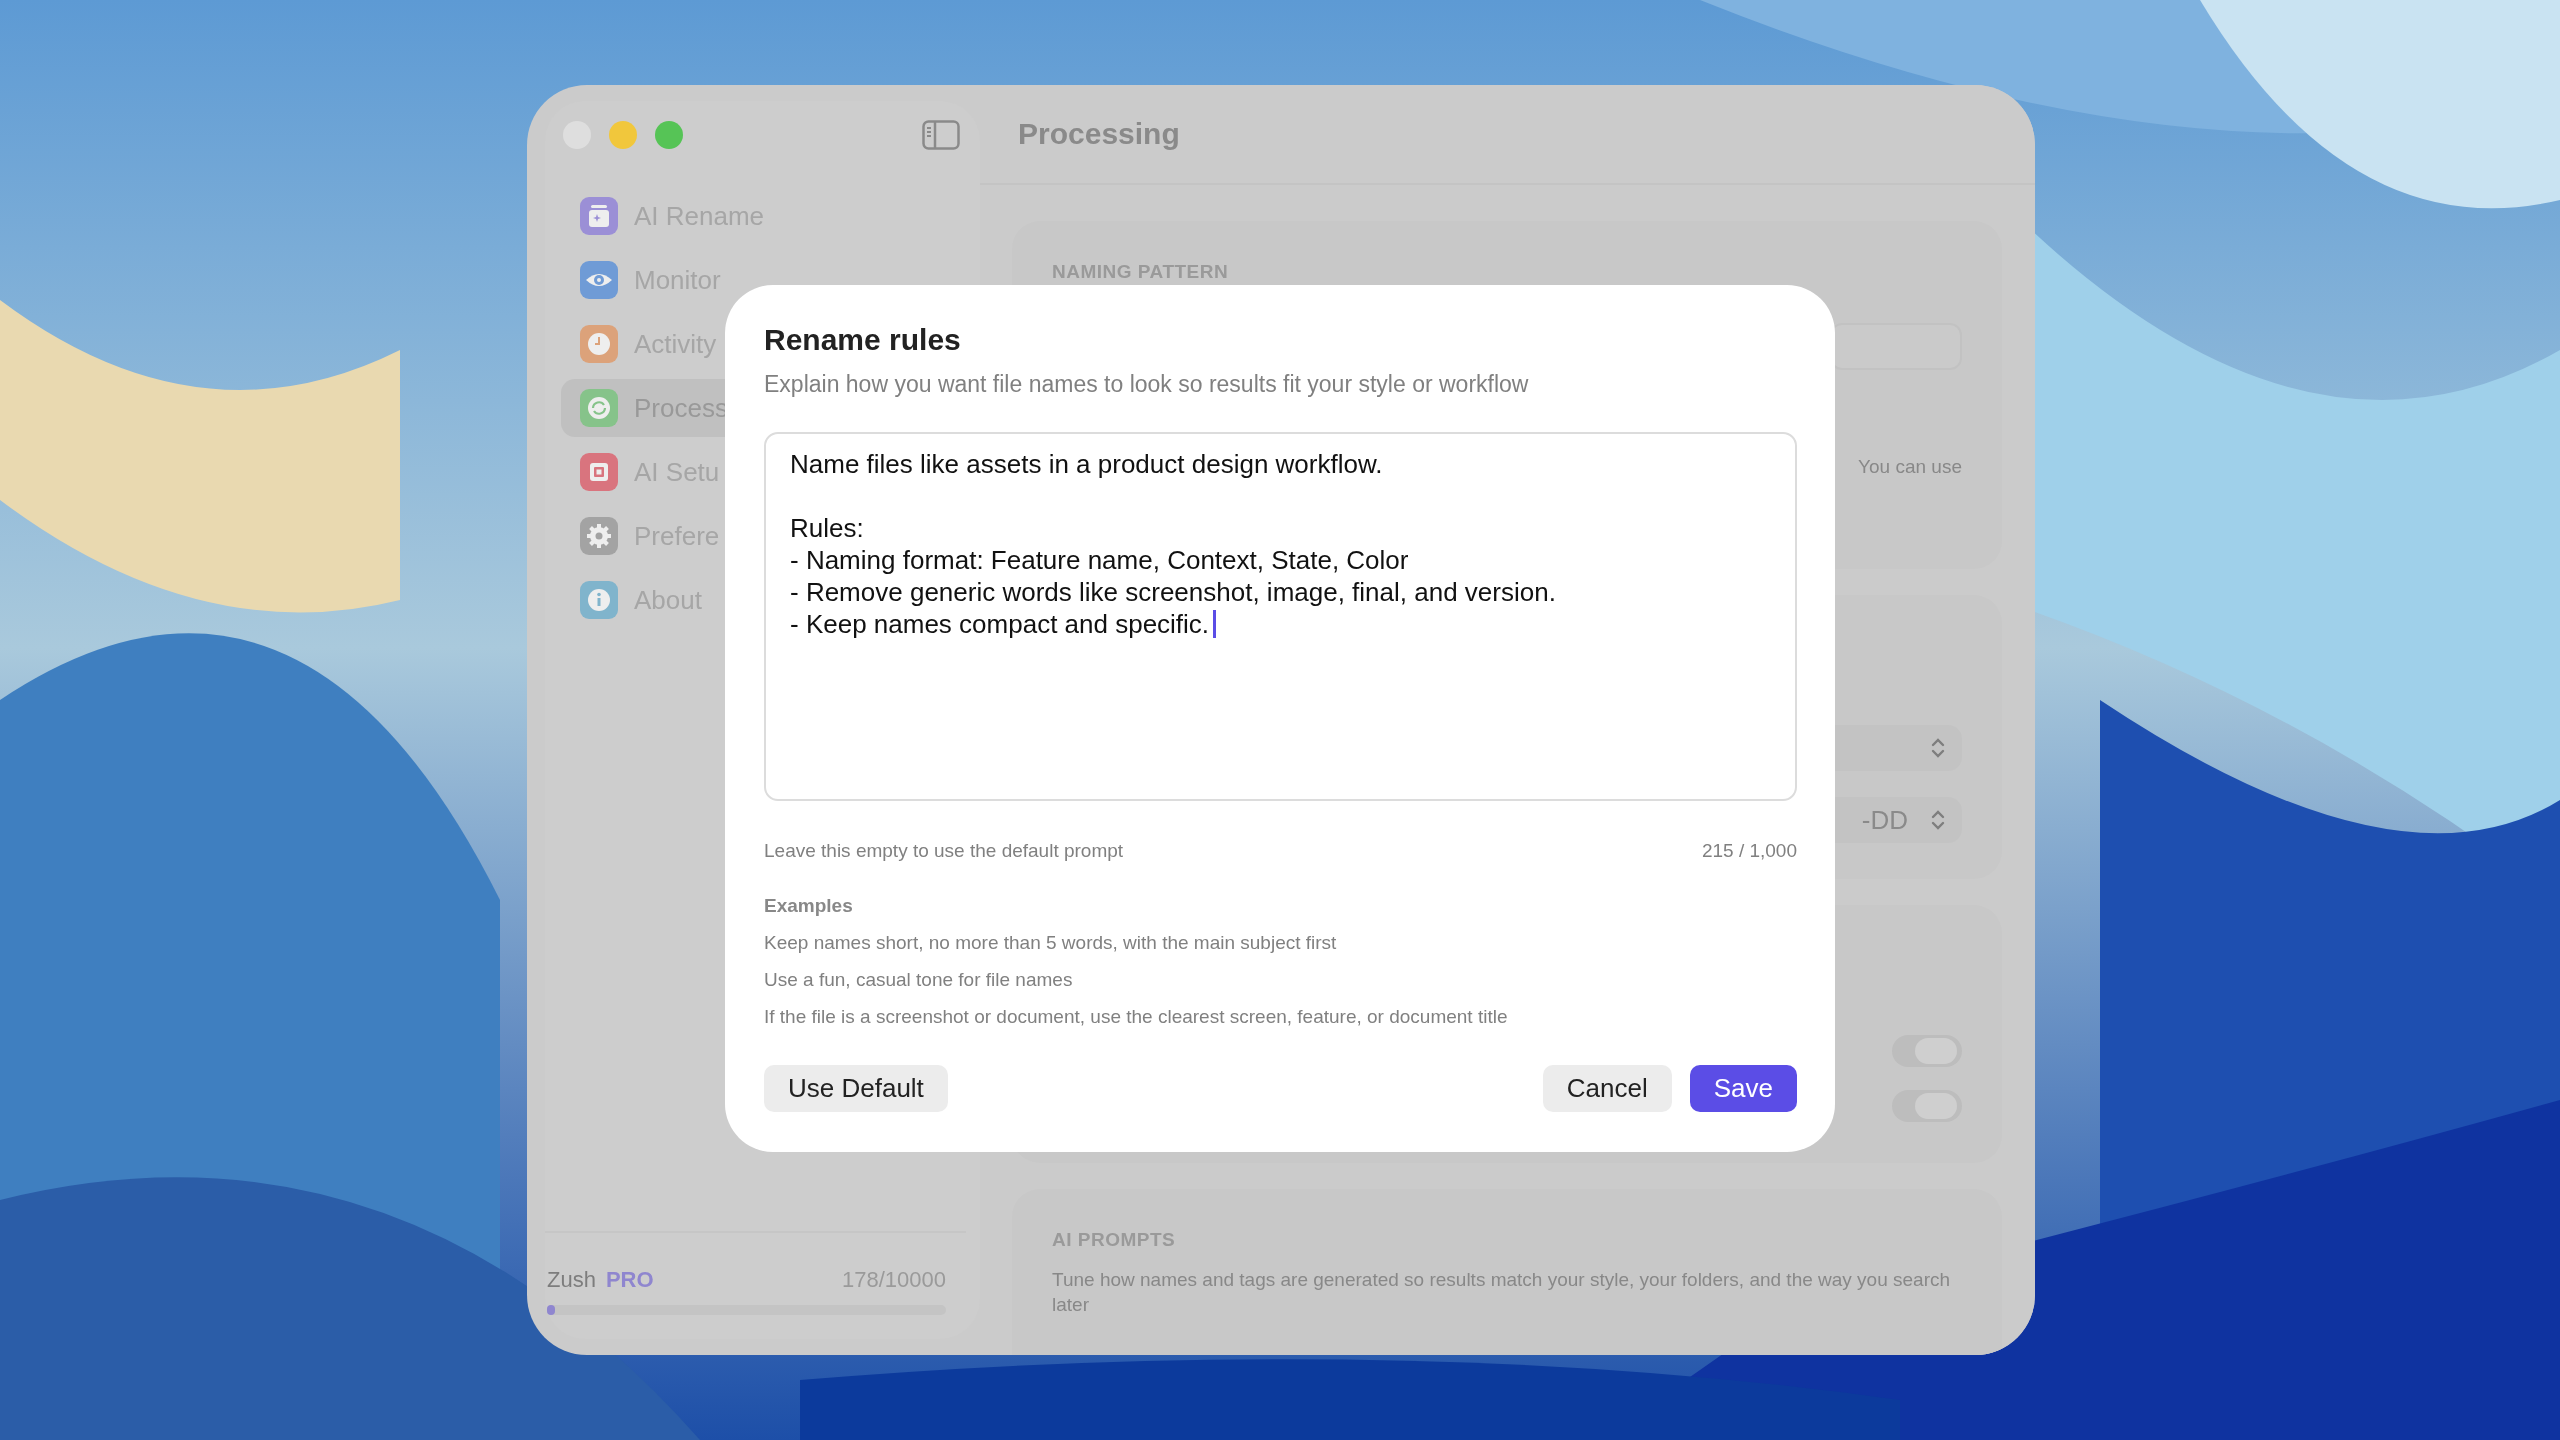 This screenshot has height=1440, width=2560. Describe the element at coordinates (863, 340) in the screenshot. I see `dialog-title: Rename rules` at that location.